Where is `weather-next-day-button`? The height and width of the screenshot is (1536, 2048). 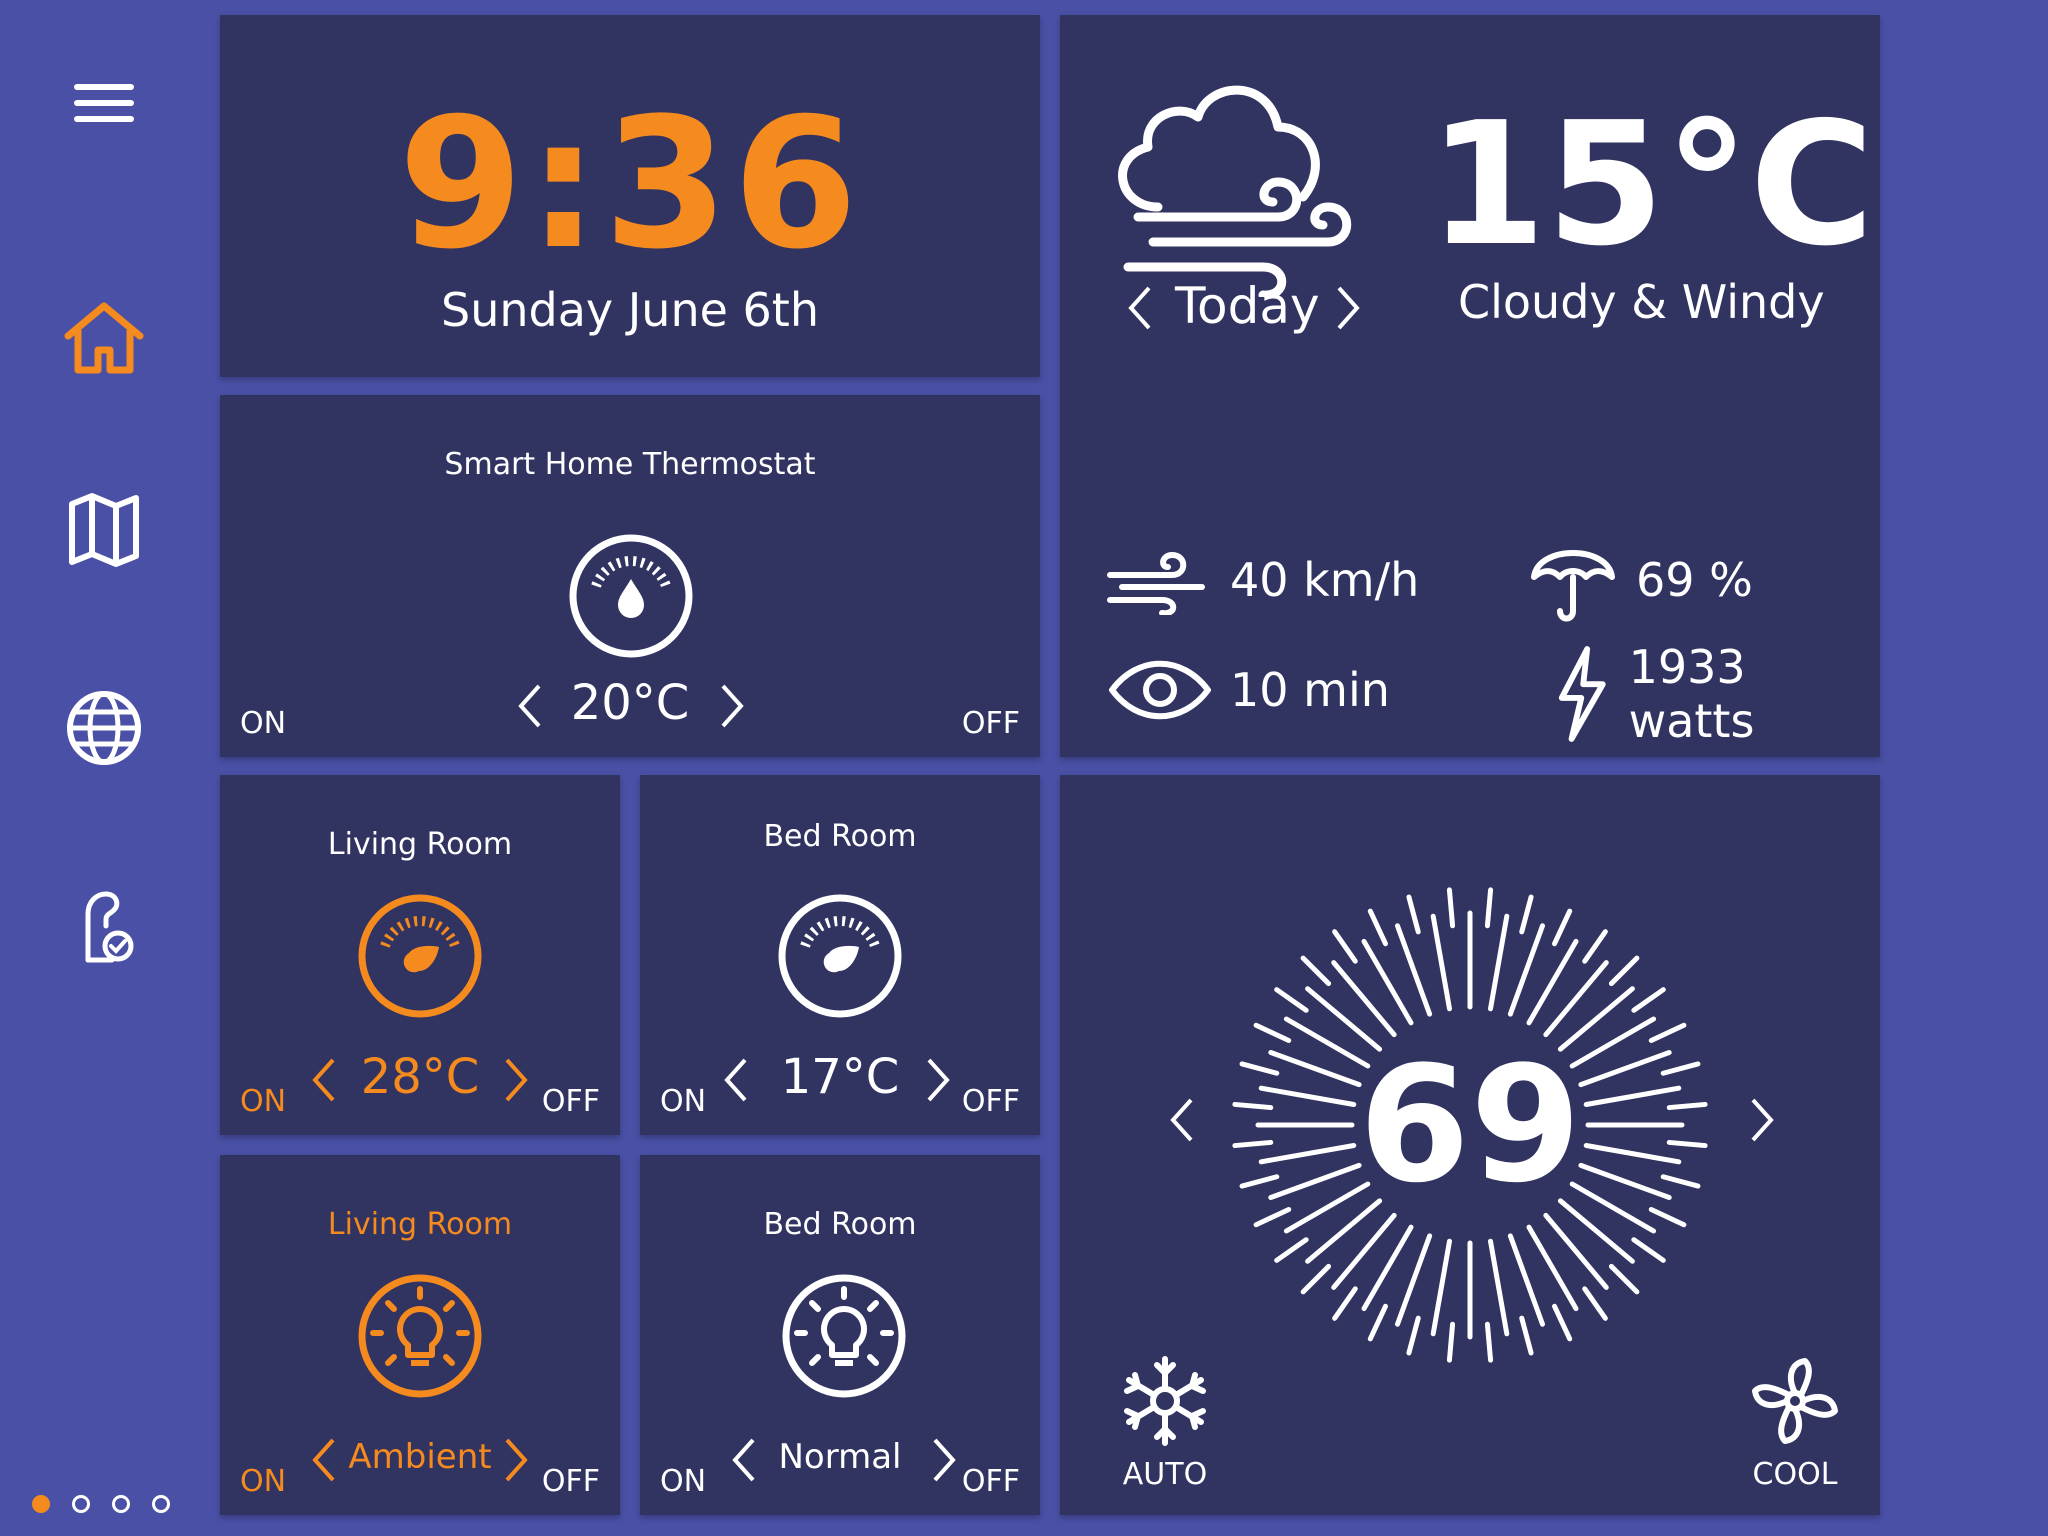
weather-next-day-button is located at coordinates (1348, 308).